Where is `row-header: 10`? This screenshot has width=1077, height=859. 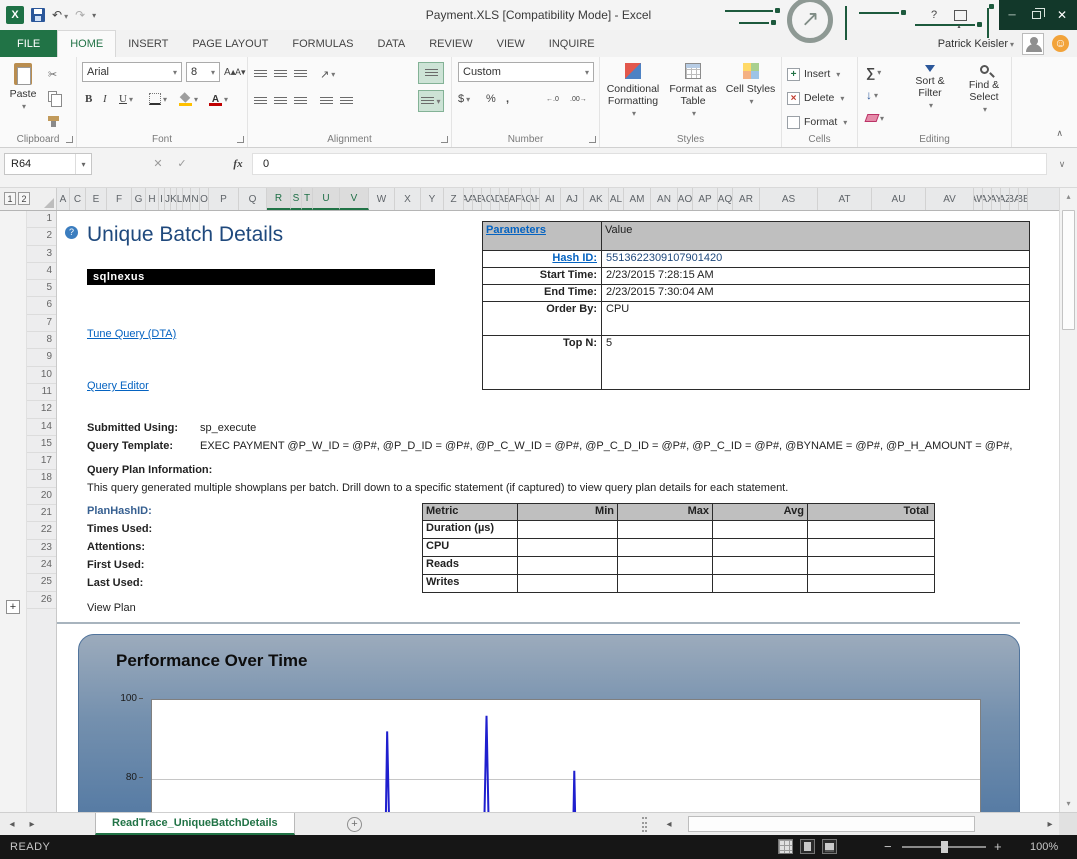
row-header: 10 is located at coordinates (41, 375).